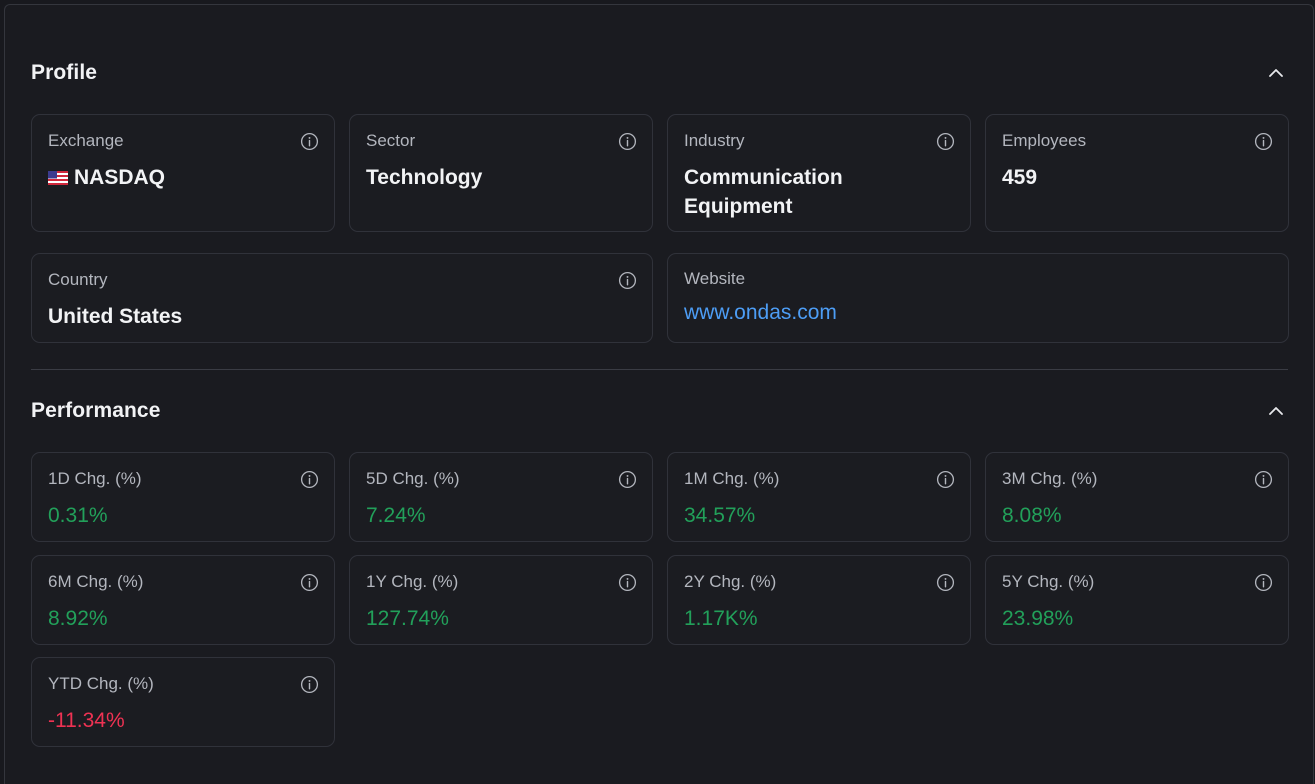 The height and width of the screenshot is (784, 1315). I want to click on perf-card-1d: 1D Chg. (%) 0.31%, so click(183, 497).